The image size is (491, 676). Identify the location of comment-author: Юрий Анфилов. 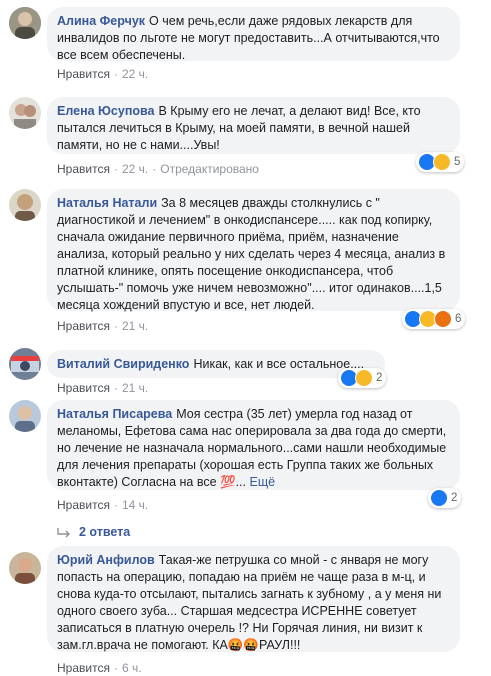
(106, 560).